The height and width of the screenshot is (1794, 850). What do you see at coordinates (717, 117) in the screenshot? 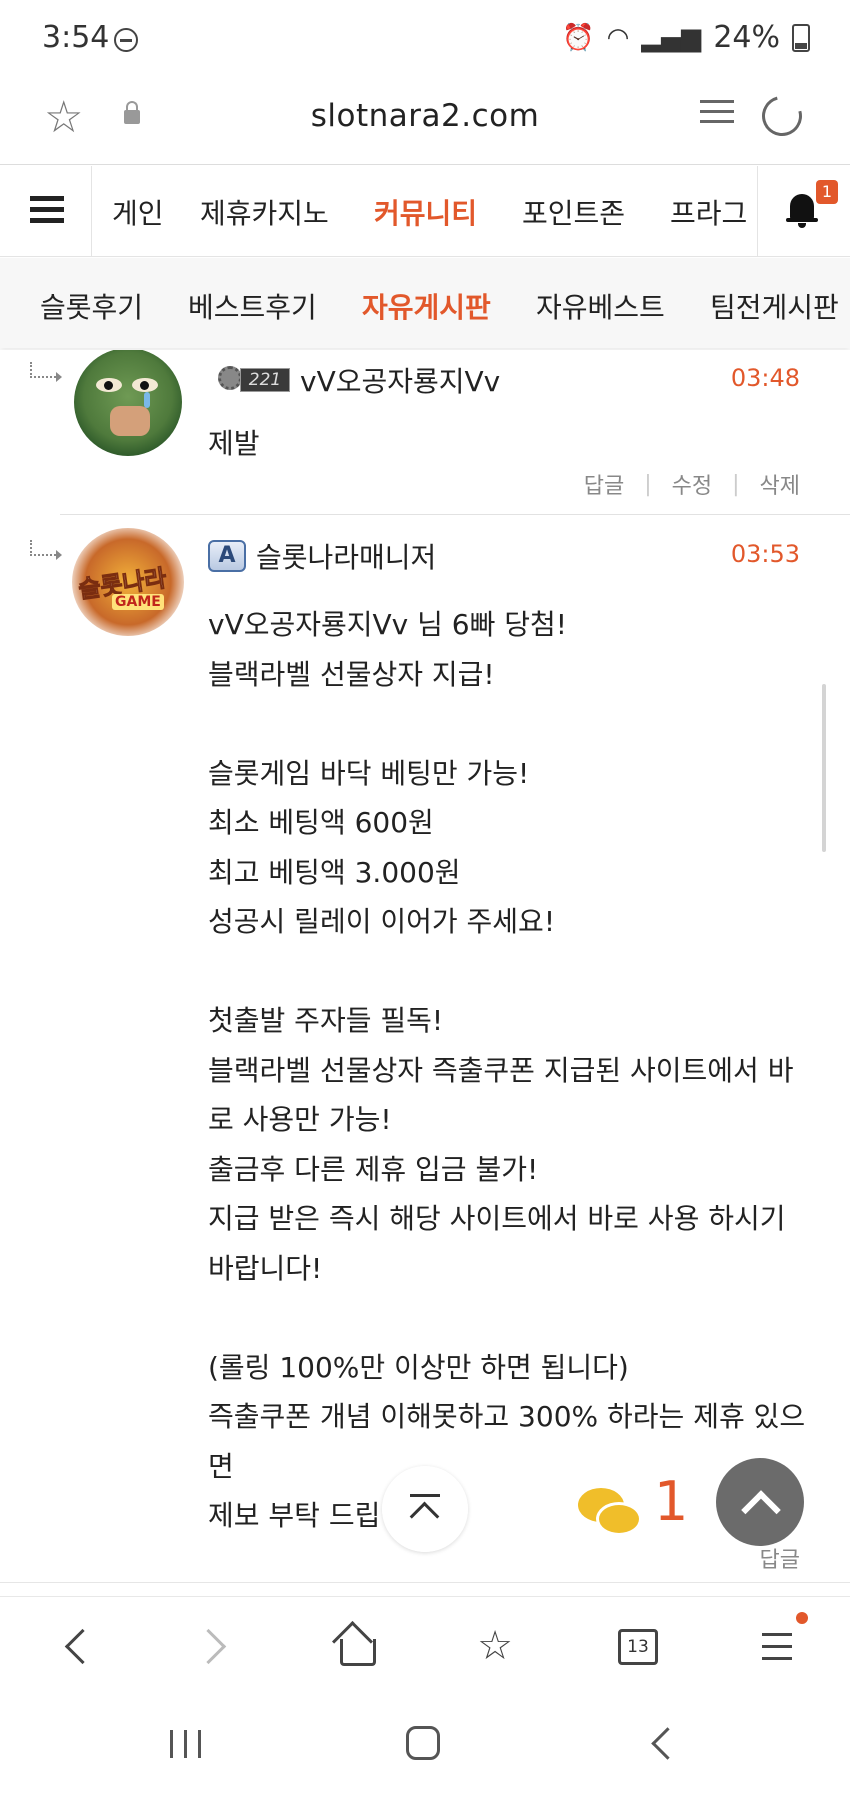
I see `reader-mode-icon` at bounding box center [717, 117].